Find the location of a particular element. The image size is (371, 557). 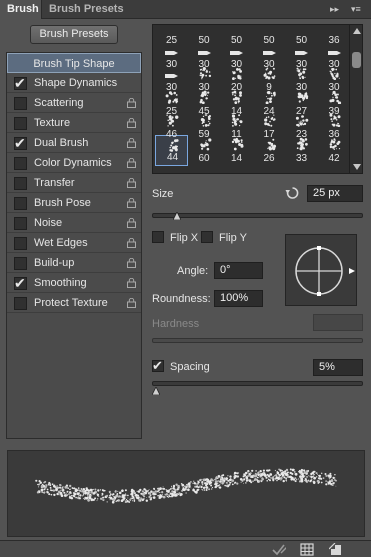

setting-build-up: Build-up is located at coordinates (74, 263).